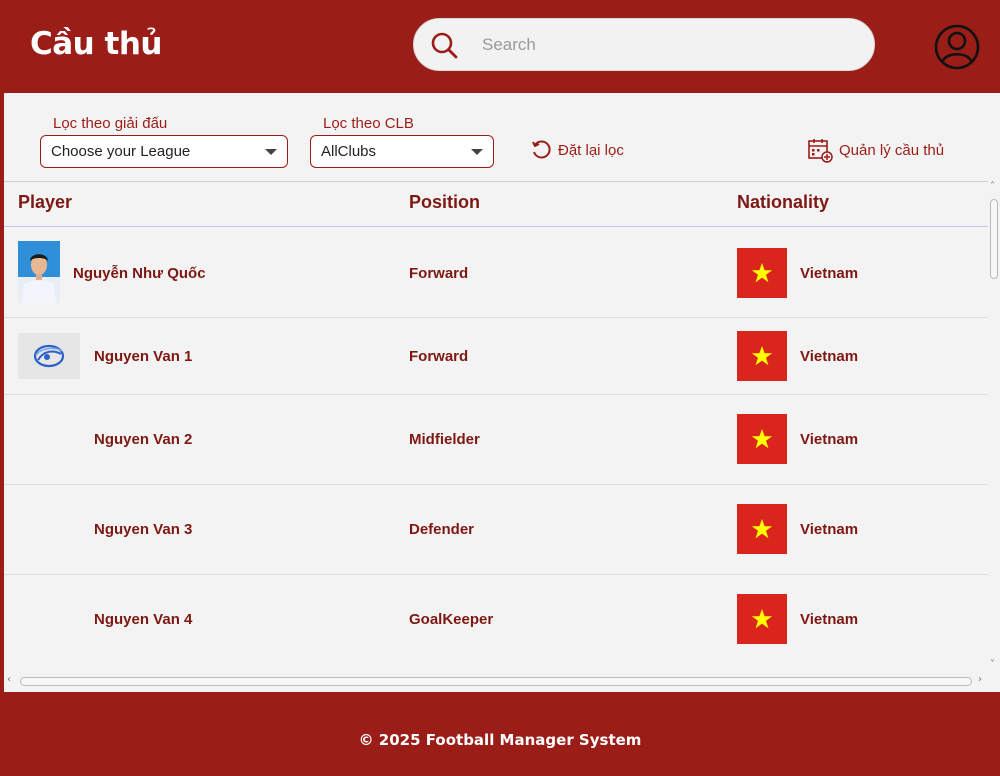 The image size is (1000, 776). What do you see at coordinates (496, 530) in the screenshot?
I see `table-row: Nguyen Van 3 Defender Vietnam` at bounding box center [496, 530].